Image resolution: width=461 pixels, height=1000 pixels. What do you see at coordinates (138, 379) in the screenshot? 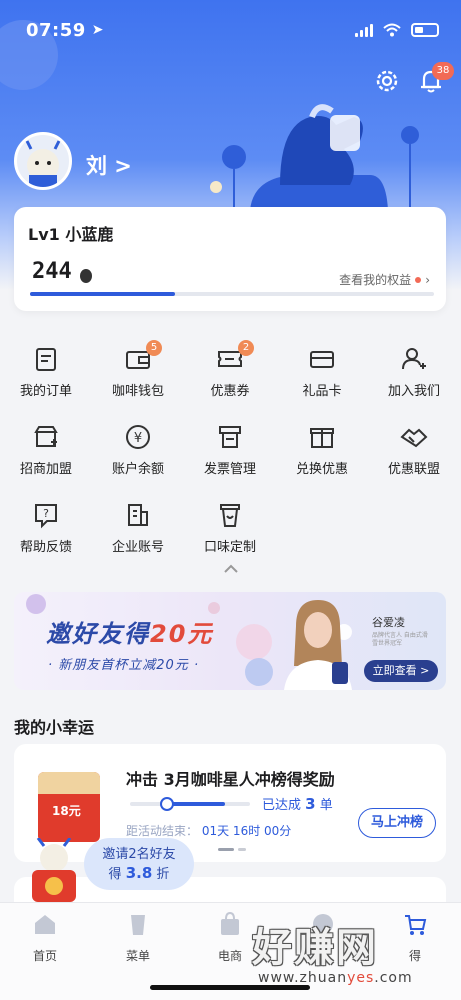
I see `grid-item-wallet: 5 咖啡钱包` at bounding box center [138, 379].